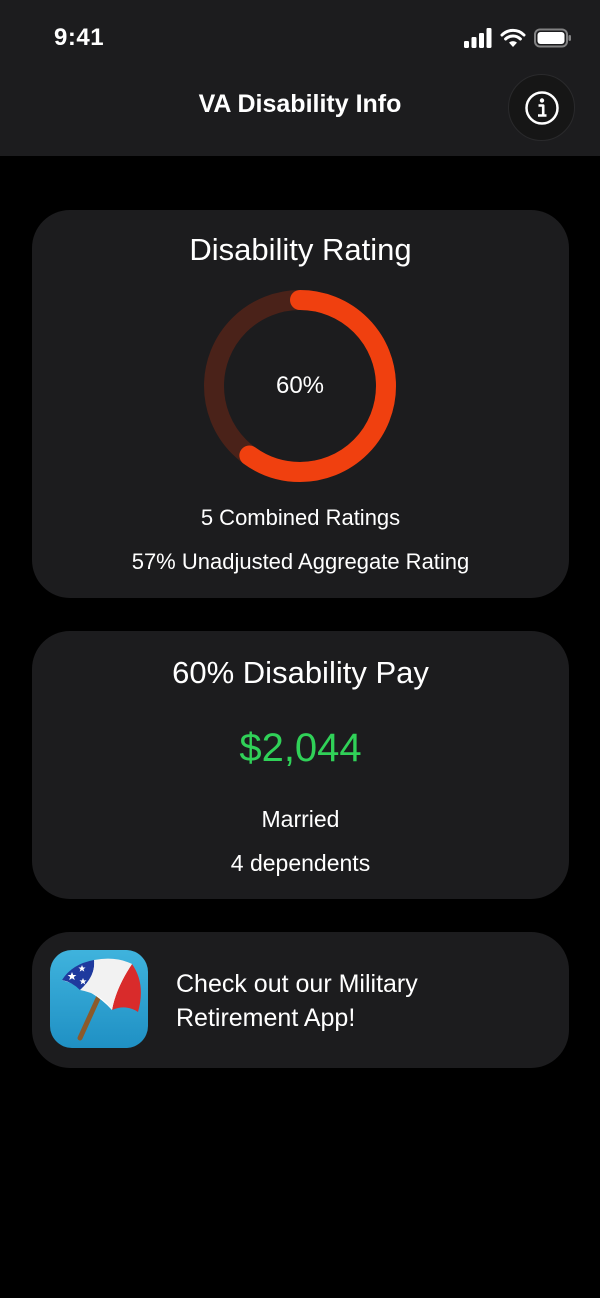 The image size is (600, 1298). What do you see at coordinates (300, 561) in the screenshot?
I see `unadjusted-aggregate-text: 57% Unadjusted Aggregate Rating` at bounding box center [300, 561].